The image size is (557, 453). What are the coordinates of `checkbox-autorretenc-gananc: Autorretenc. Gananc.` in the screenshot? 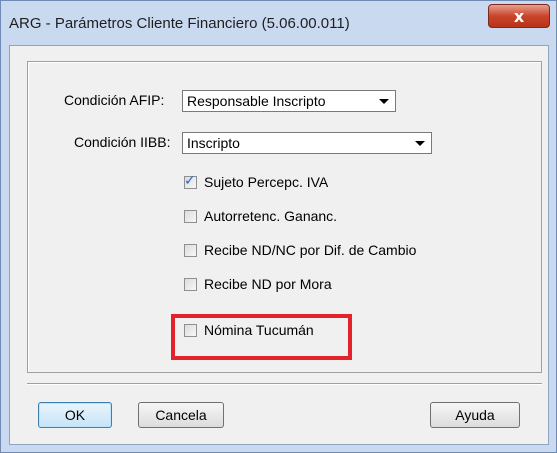 It's located at (304, 218).